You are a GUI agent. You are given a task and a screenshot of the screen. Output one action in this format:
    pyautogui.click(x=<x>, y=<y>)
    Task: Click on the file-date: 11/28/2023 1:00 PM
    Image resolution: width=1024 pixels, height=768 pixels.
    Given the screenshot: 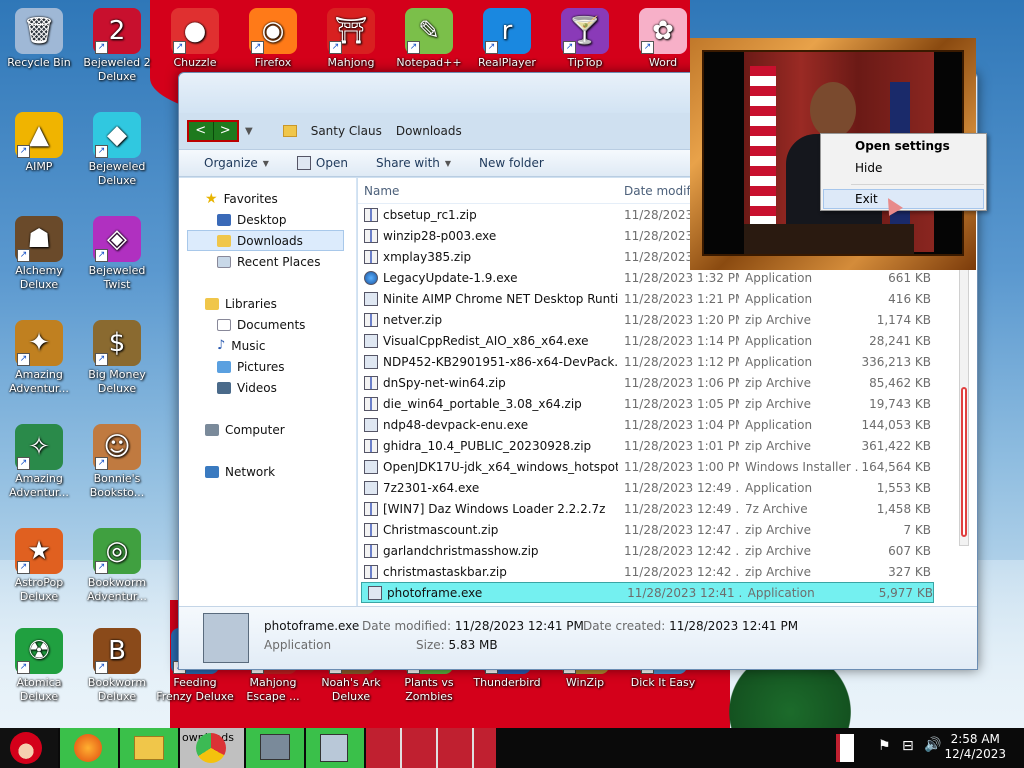 What is the action you would take?
    pyautogui.click(x=681, y=466)
    